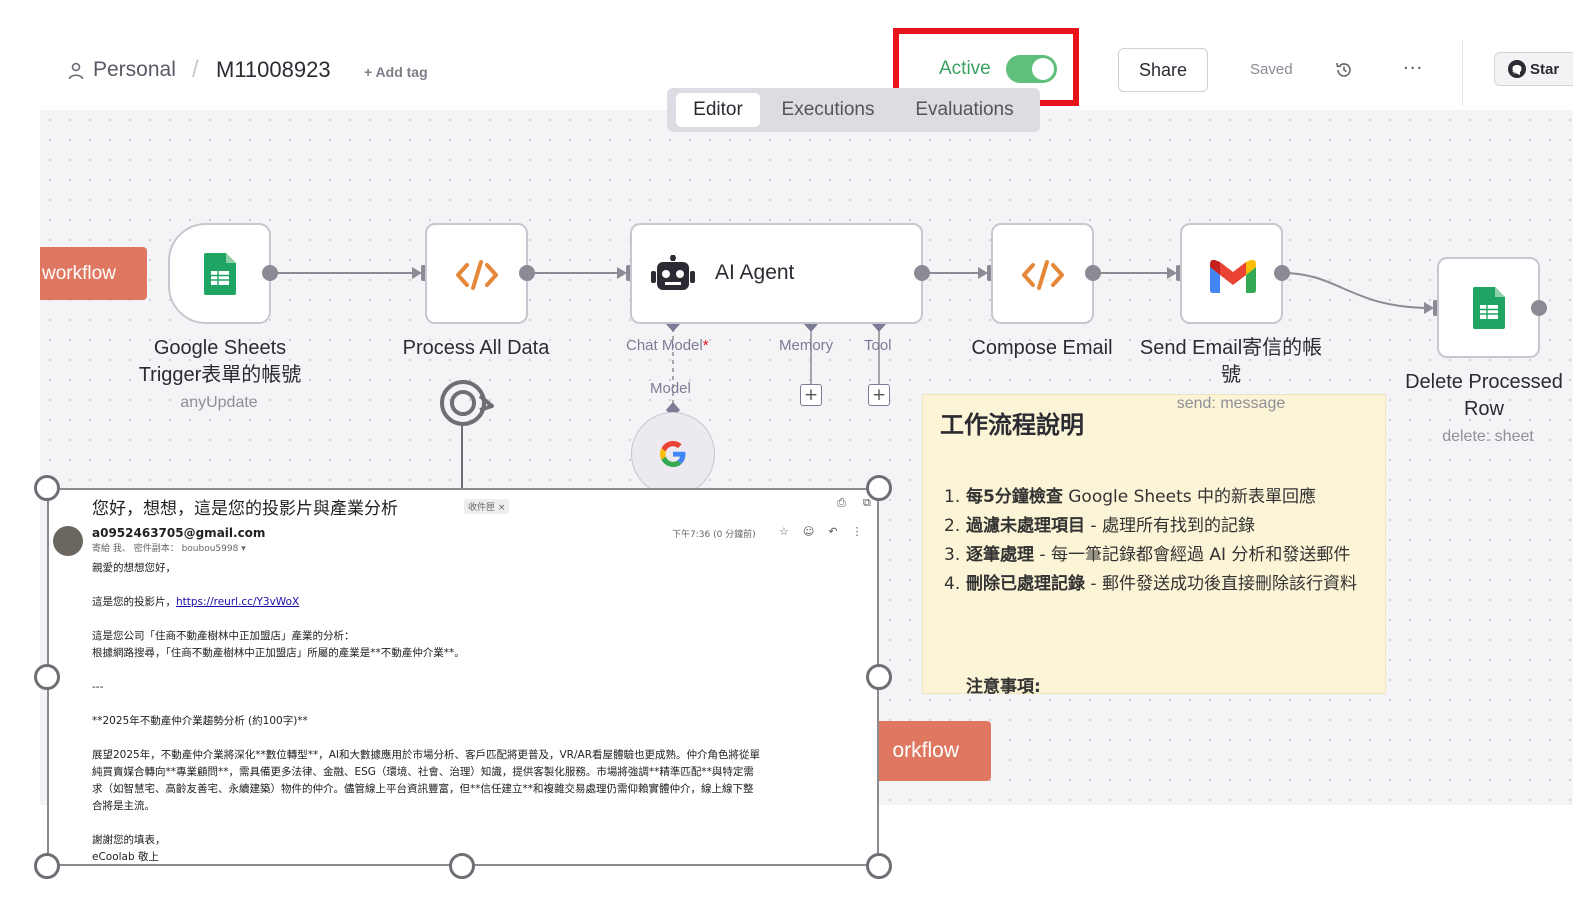 The width and height of the screenshot is (1573, 913). I want to click on list-item: 4. 刪除已處理記錄 - 郵件發送成功後直接刪除該行資料, so click(1150, 584).